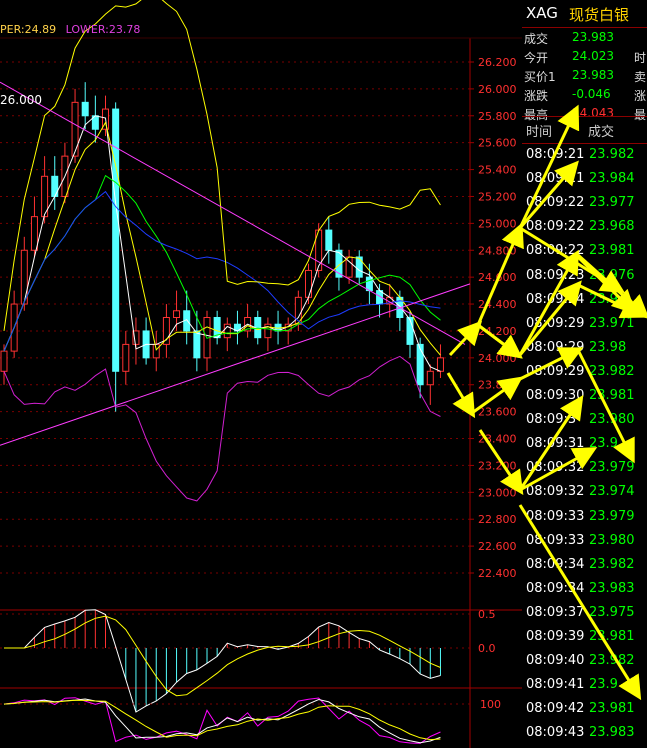 This screenshot has width=647, height=748. I want to click on bollinger-legend: PER:24.89 LOWER:23.78, so click(70, 29).